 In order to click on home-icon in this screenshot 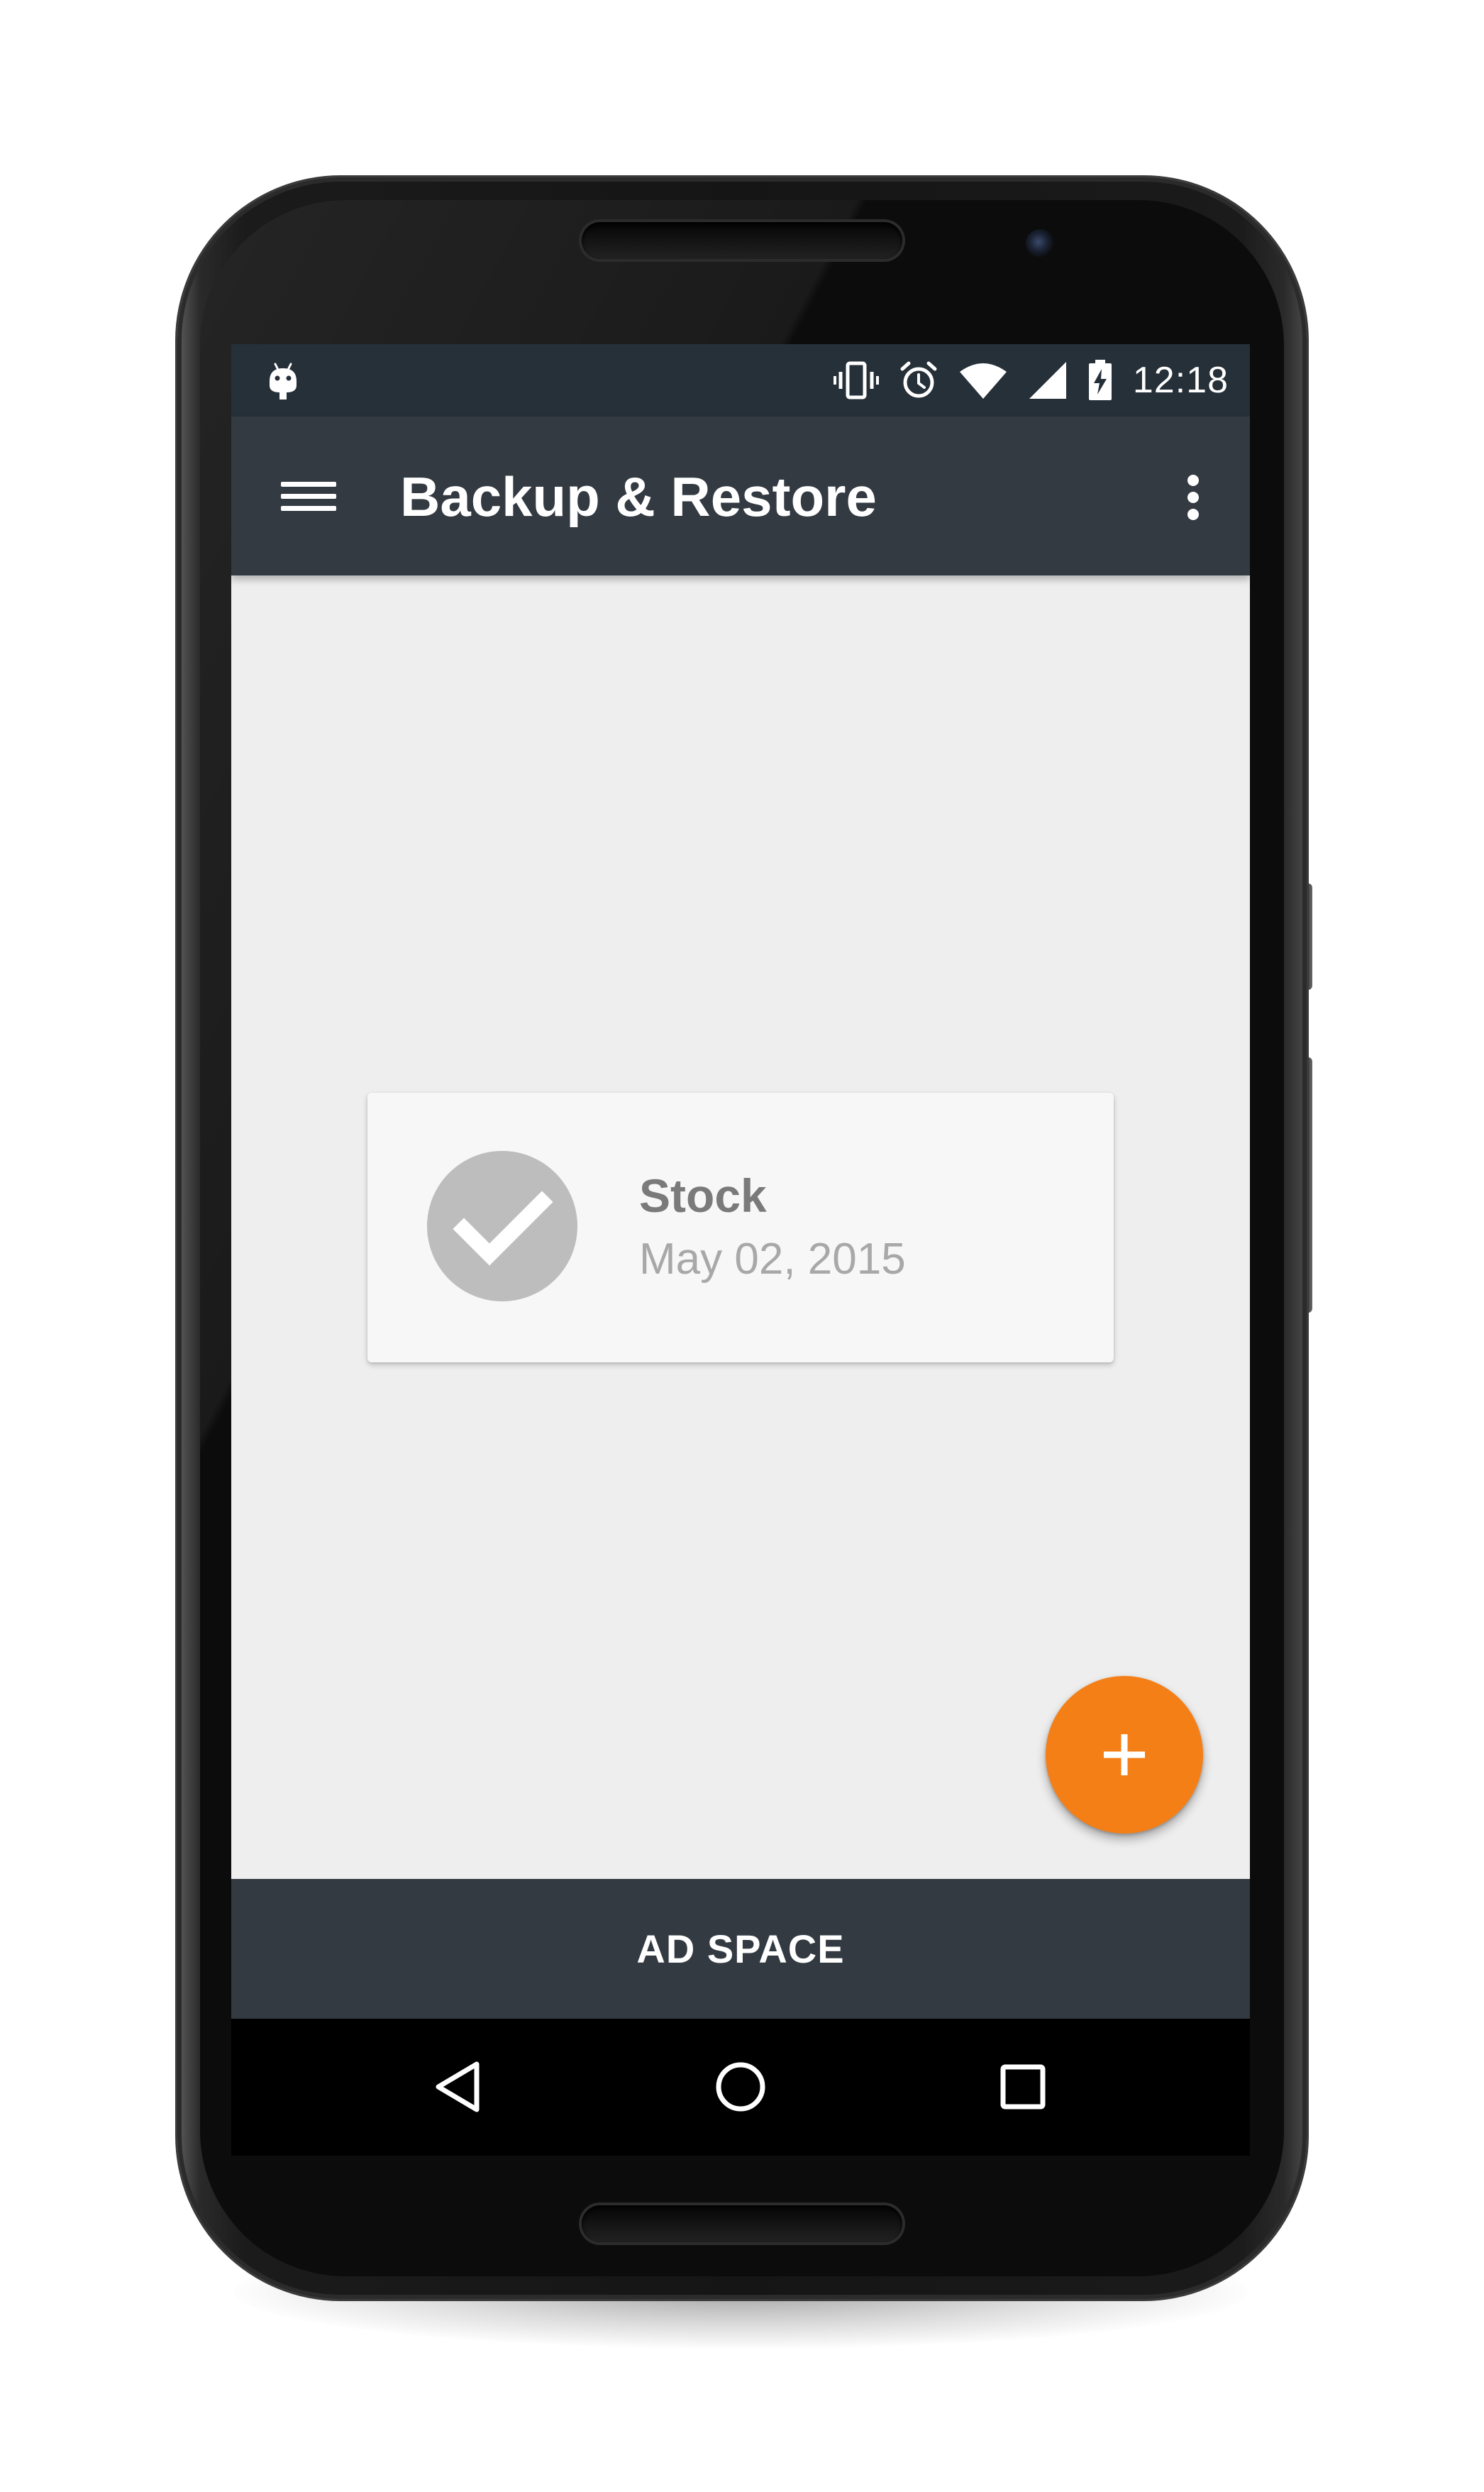, I will do `click(740, 2086)`.